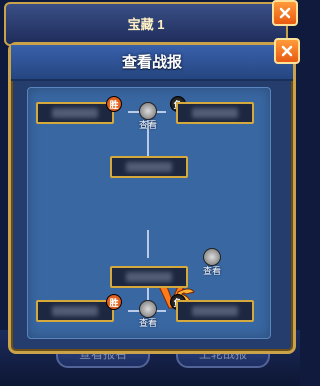  What do you see at coordinates (148, 244) in the screenshot?
I see `bracket-line` at bounding box center [148, 244].